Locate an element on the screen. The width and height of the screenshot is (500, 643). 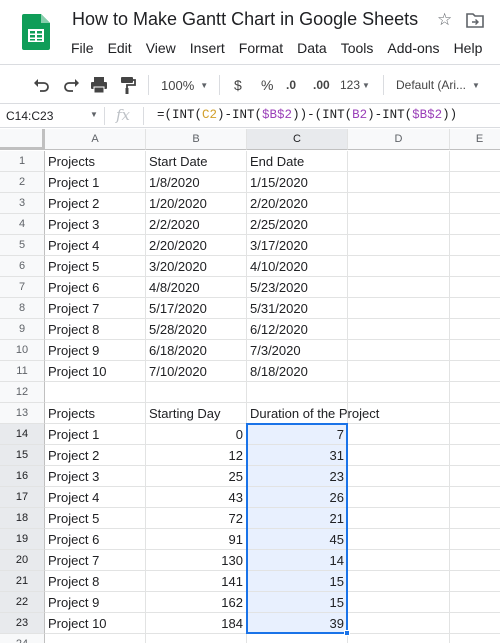
redo-icon is located at coordinates (71, 85).